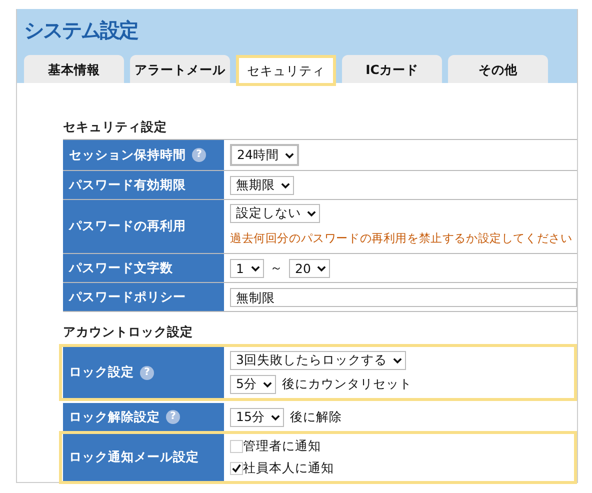 The image size is (592, 493). What do you see at coordinates (288, 468) in the screenshot?
I see `checkbox-label: 社員本人に通知` at bounding box center [288, 468].